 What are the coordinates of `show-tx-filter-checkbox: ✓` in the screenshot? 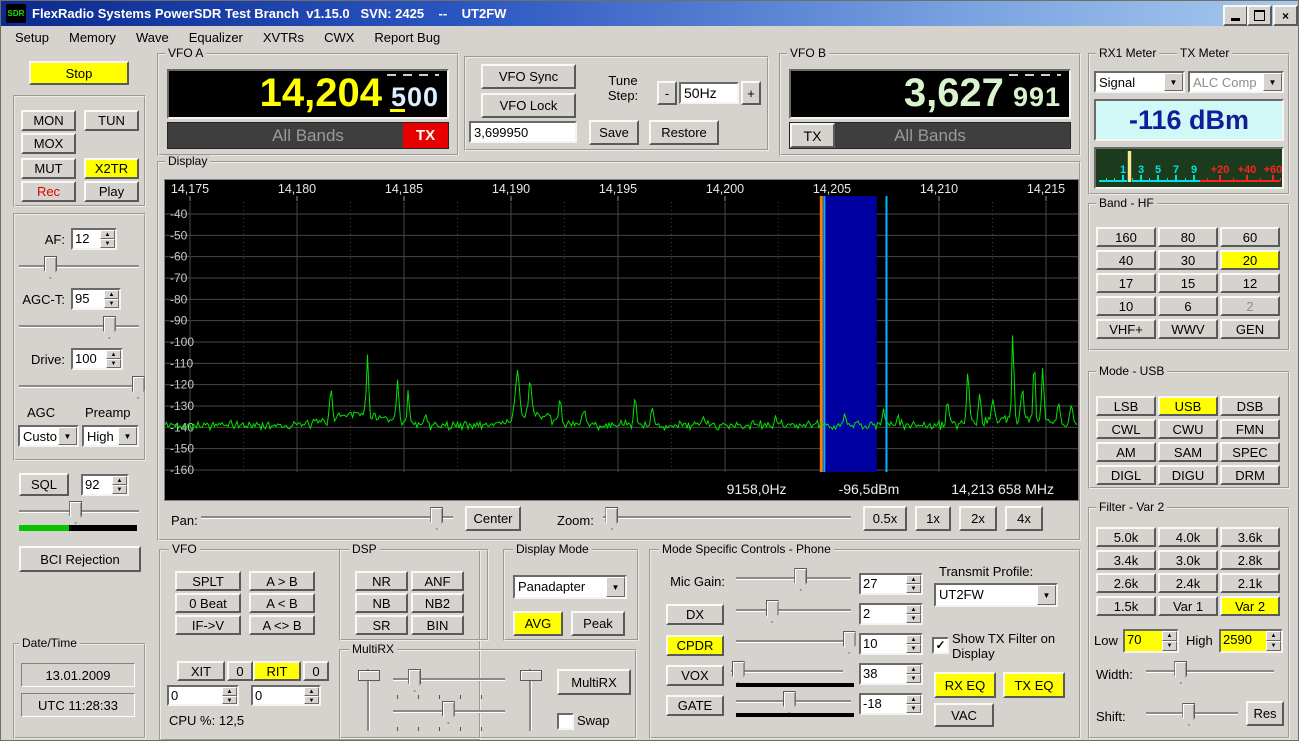 It's located at (940, 645).